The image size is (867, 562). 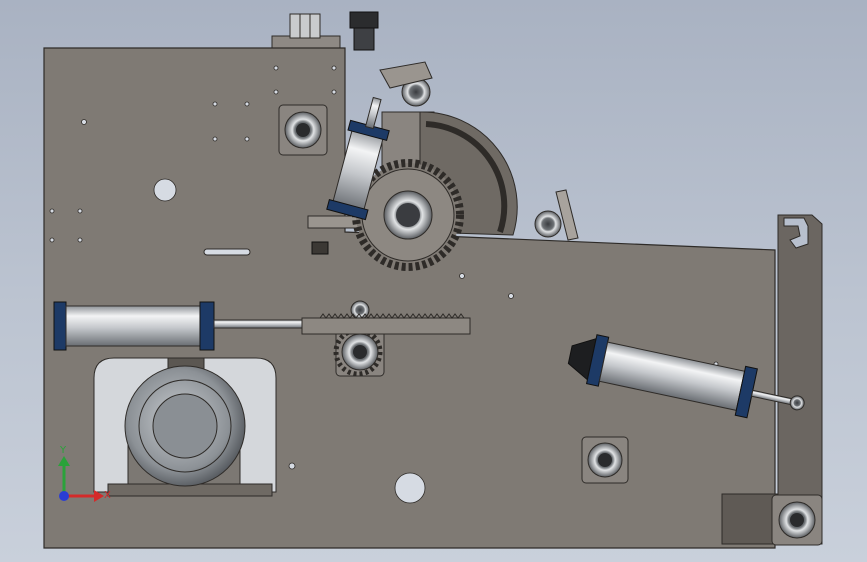 What do you see at coordinates (797, 520) in the screenshot?
I see `bearing-unit-corner` at bounding box center [797, 520].